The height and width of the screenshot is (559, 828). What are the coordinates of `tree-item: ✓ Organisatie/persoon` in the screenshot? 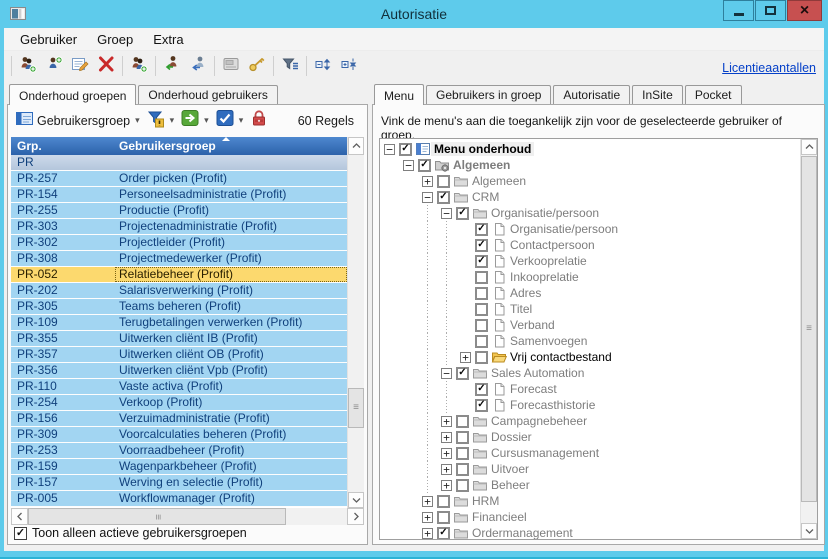 It's located at (590, 229).